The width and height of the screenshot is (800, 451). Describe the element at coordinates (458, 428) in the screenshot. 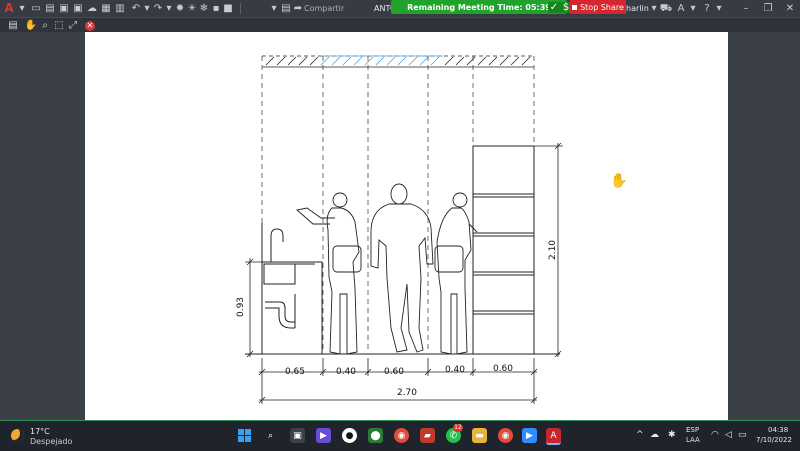

I see `whatsapp-badge: 12` at that location.